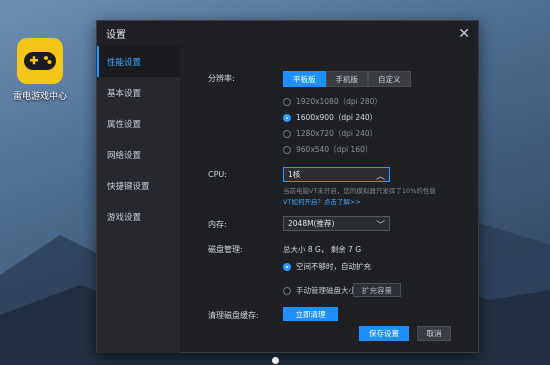 Image resolution: width=550 pixels, height=365 pixels. I want to click on close-icon: ✕, so click(464, 34).